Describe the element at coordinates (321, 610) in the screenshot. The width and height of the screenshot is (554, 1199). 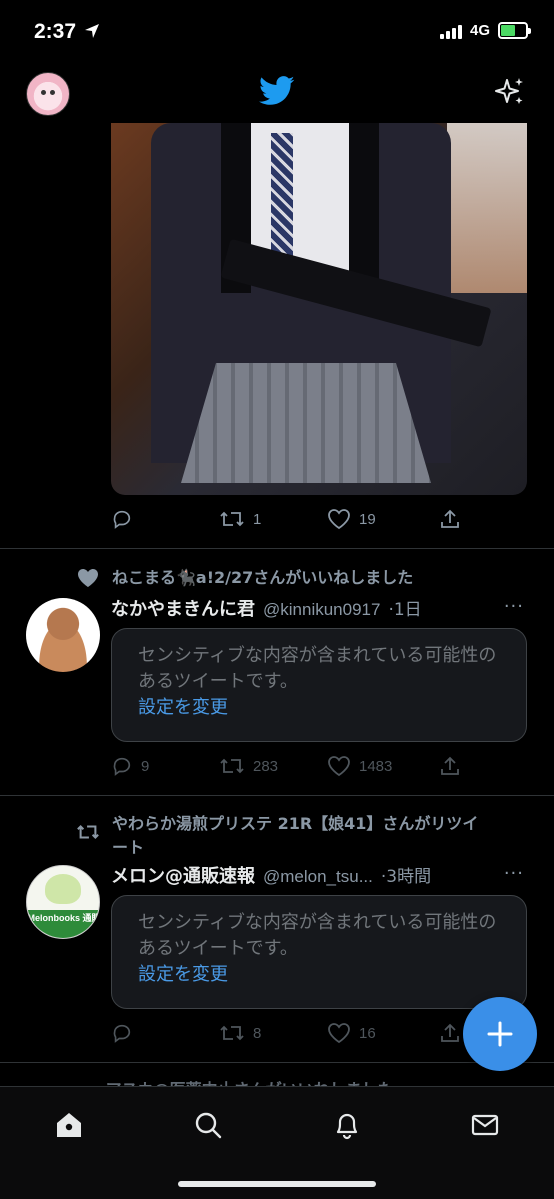
I see `author-handle: @kinnikun0917` at that location.